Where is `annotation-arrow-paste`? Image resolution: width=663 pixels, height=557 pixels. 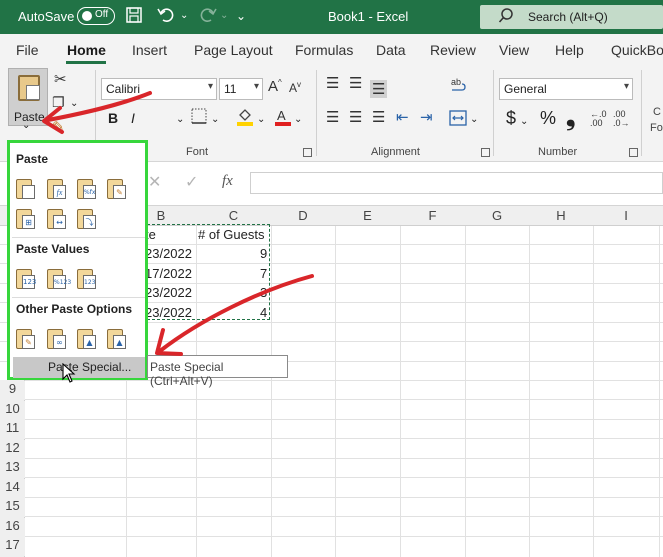
annotation-arrow-paste is located at coordinates (99, 106).